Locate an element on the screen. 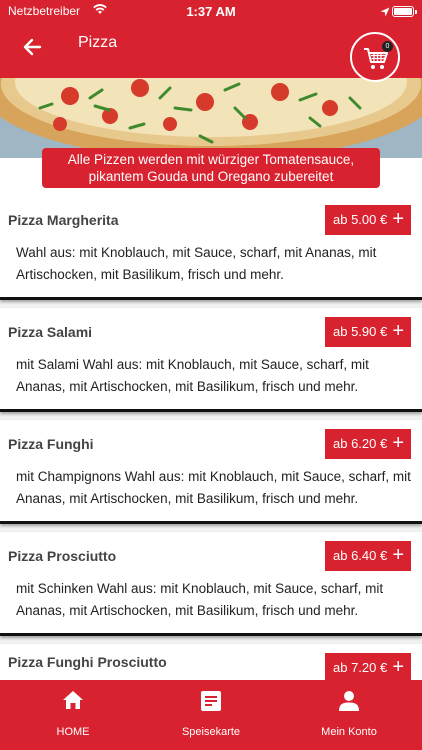  price-label: ab 6.20 € is located at coordinates (360, 443).